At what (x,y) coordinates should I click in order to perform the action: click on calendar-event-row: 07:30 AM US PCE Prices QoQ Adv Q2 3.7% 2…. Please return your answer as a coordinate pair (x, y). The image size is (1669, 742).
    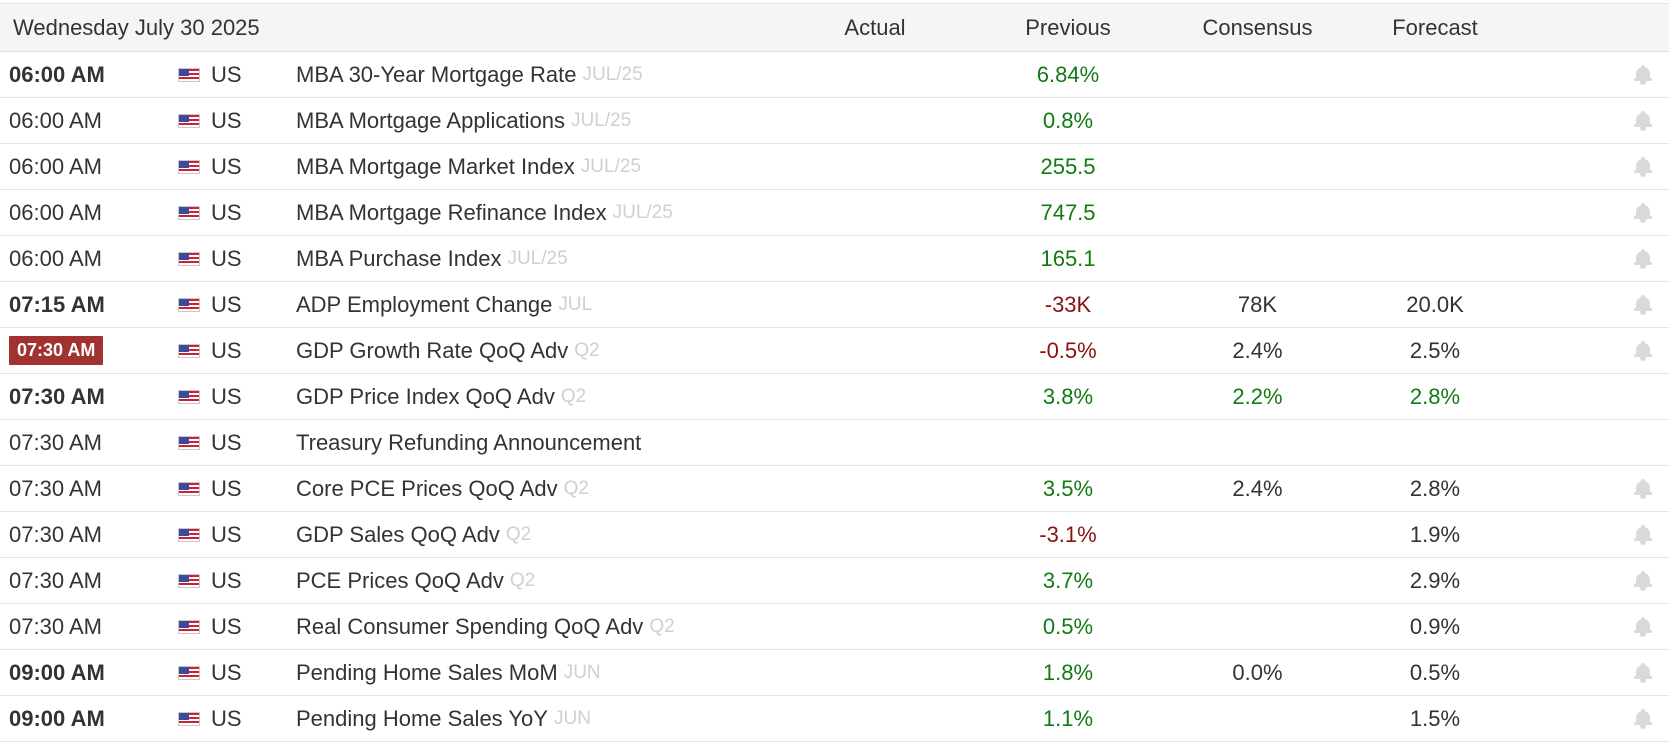
    Looking at the image, I should click on (834, 581).